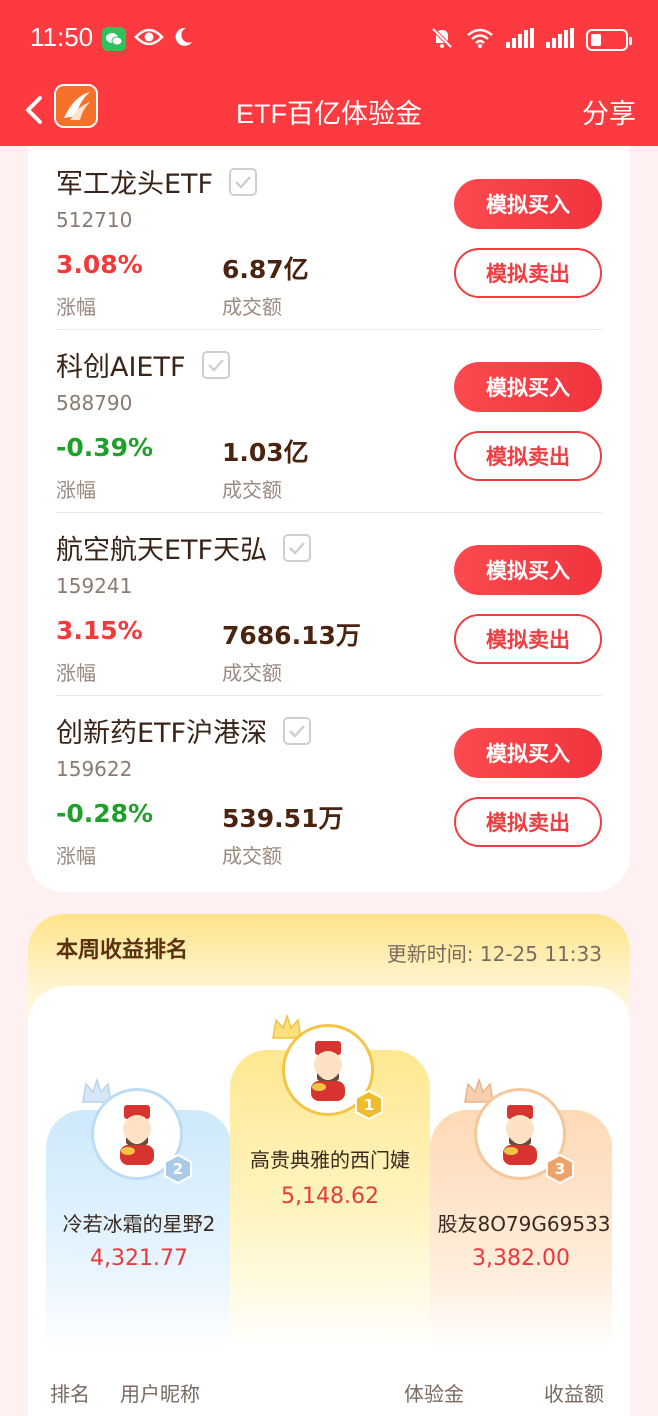 This screenshot has width=658, height=1416. Describe the element at coordinates (521, 1258) in the screenshot. I see `third-place-score: 3,382.00` at that location.